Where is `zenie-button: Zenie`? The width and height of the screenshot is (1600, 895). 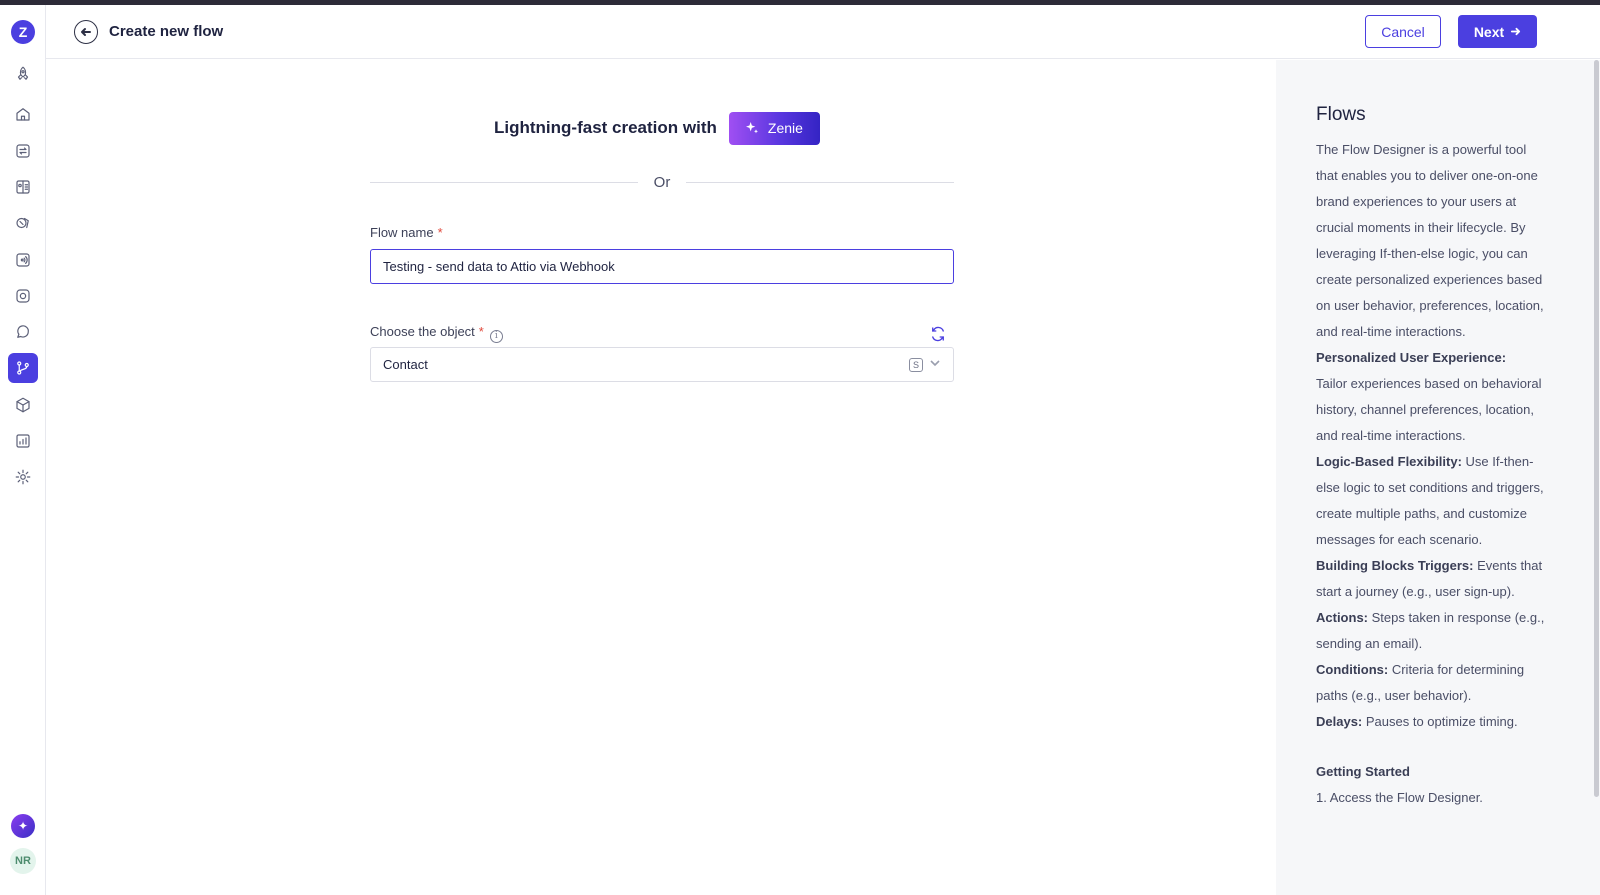
zenie-button: Zenie is located at coordinates (774, 128).